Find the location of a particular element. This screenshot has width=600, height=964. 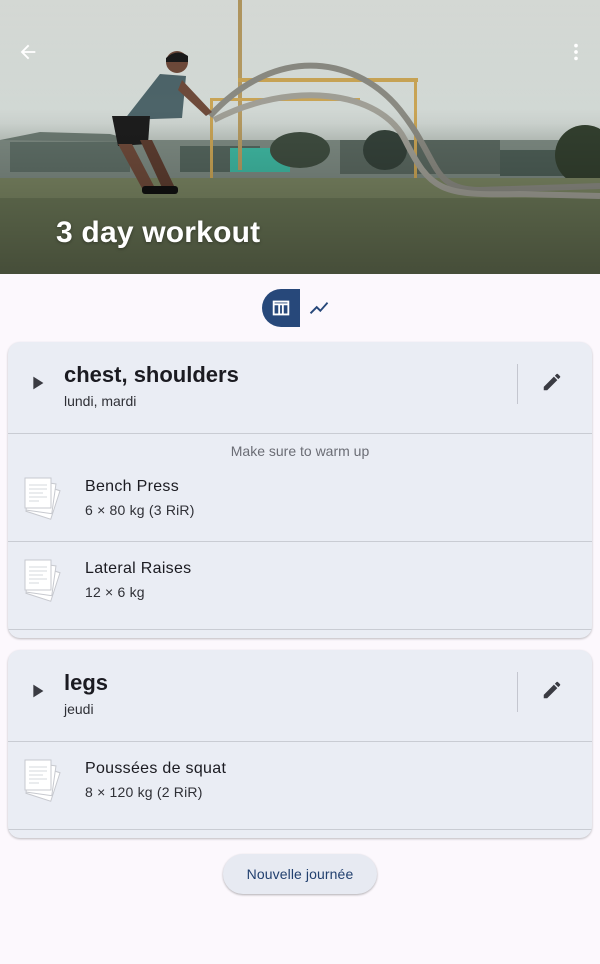

exercise-row: Poussées de squat 8 × 120 kg (2 RiR) is located at coordinates (300, 786).